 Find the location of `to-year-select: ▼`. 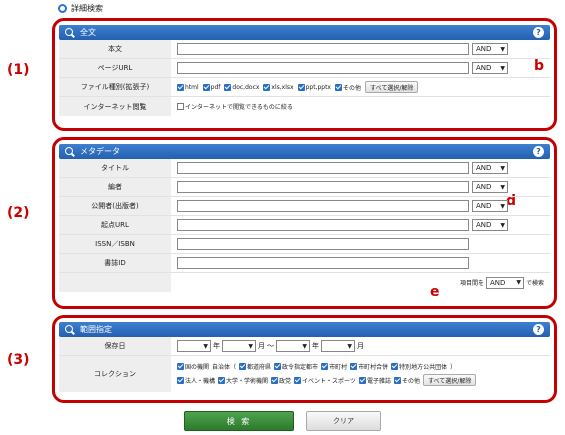

to-year-select: ▼ is located at coordinates (293, 346).